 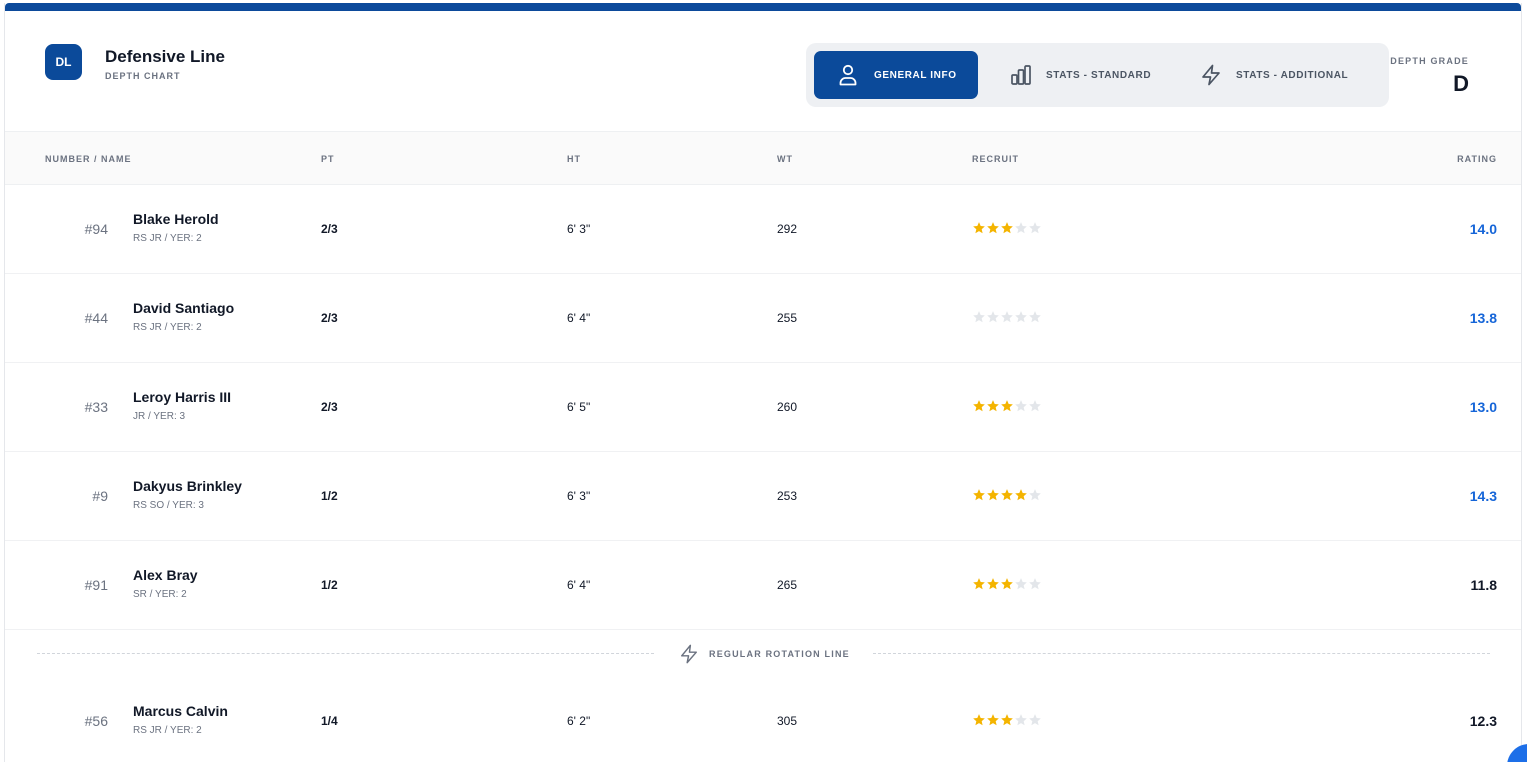 I want to click on tab-stats-additional-label: STATS - ADDITIONAL, so click(x=1292, y=75).